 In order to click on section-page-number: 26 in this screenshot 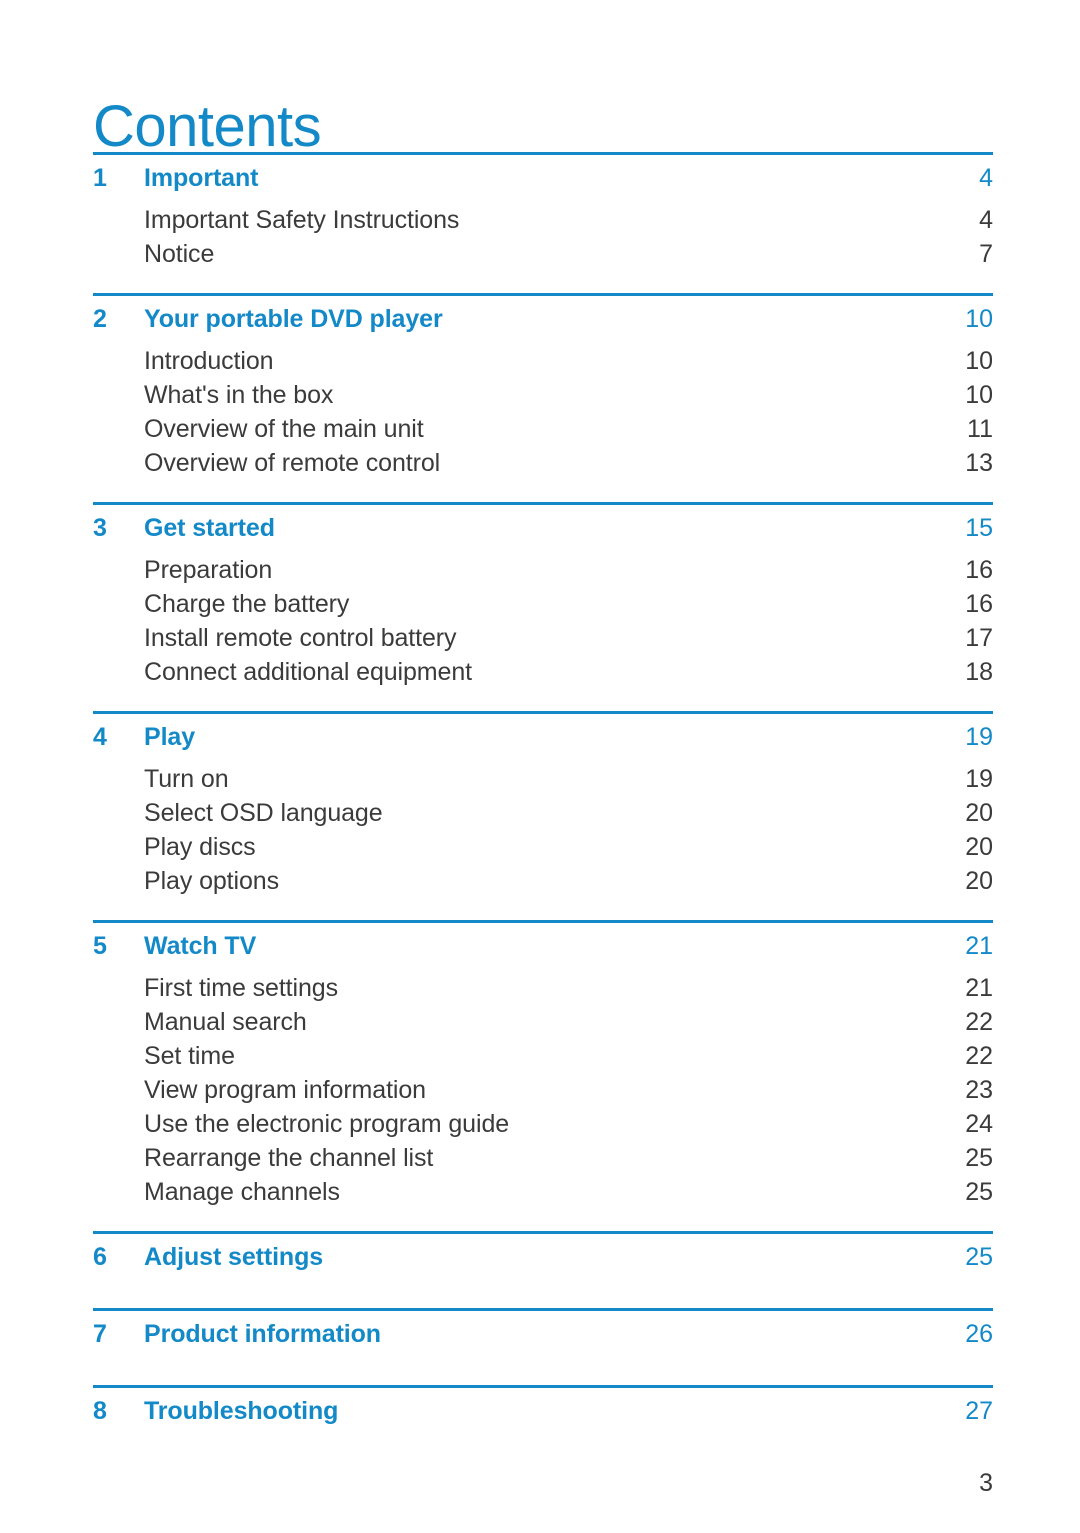, I will do `click(979, 1334)`.